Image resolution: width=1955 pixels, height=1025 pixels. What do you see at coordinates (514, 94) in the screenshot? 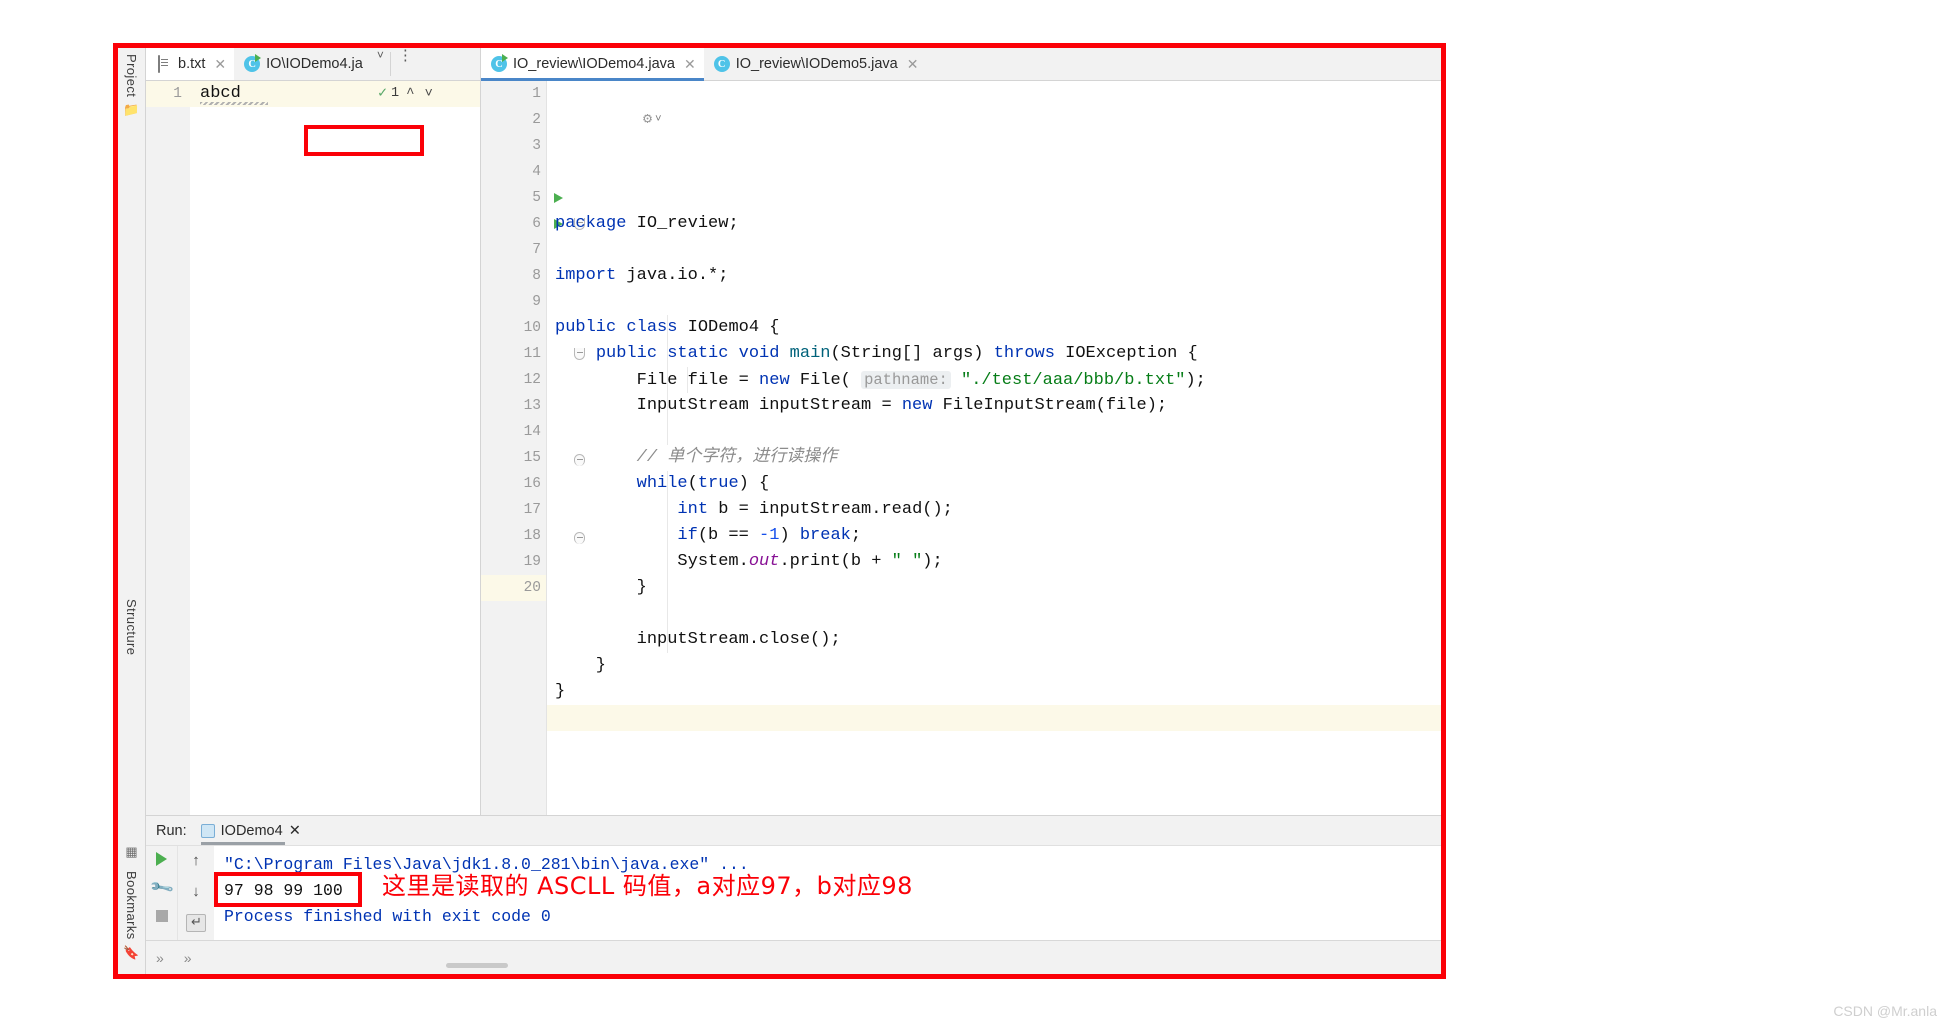
I see `gutter-row: 1` at bounding box center [514, 94].